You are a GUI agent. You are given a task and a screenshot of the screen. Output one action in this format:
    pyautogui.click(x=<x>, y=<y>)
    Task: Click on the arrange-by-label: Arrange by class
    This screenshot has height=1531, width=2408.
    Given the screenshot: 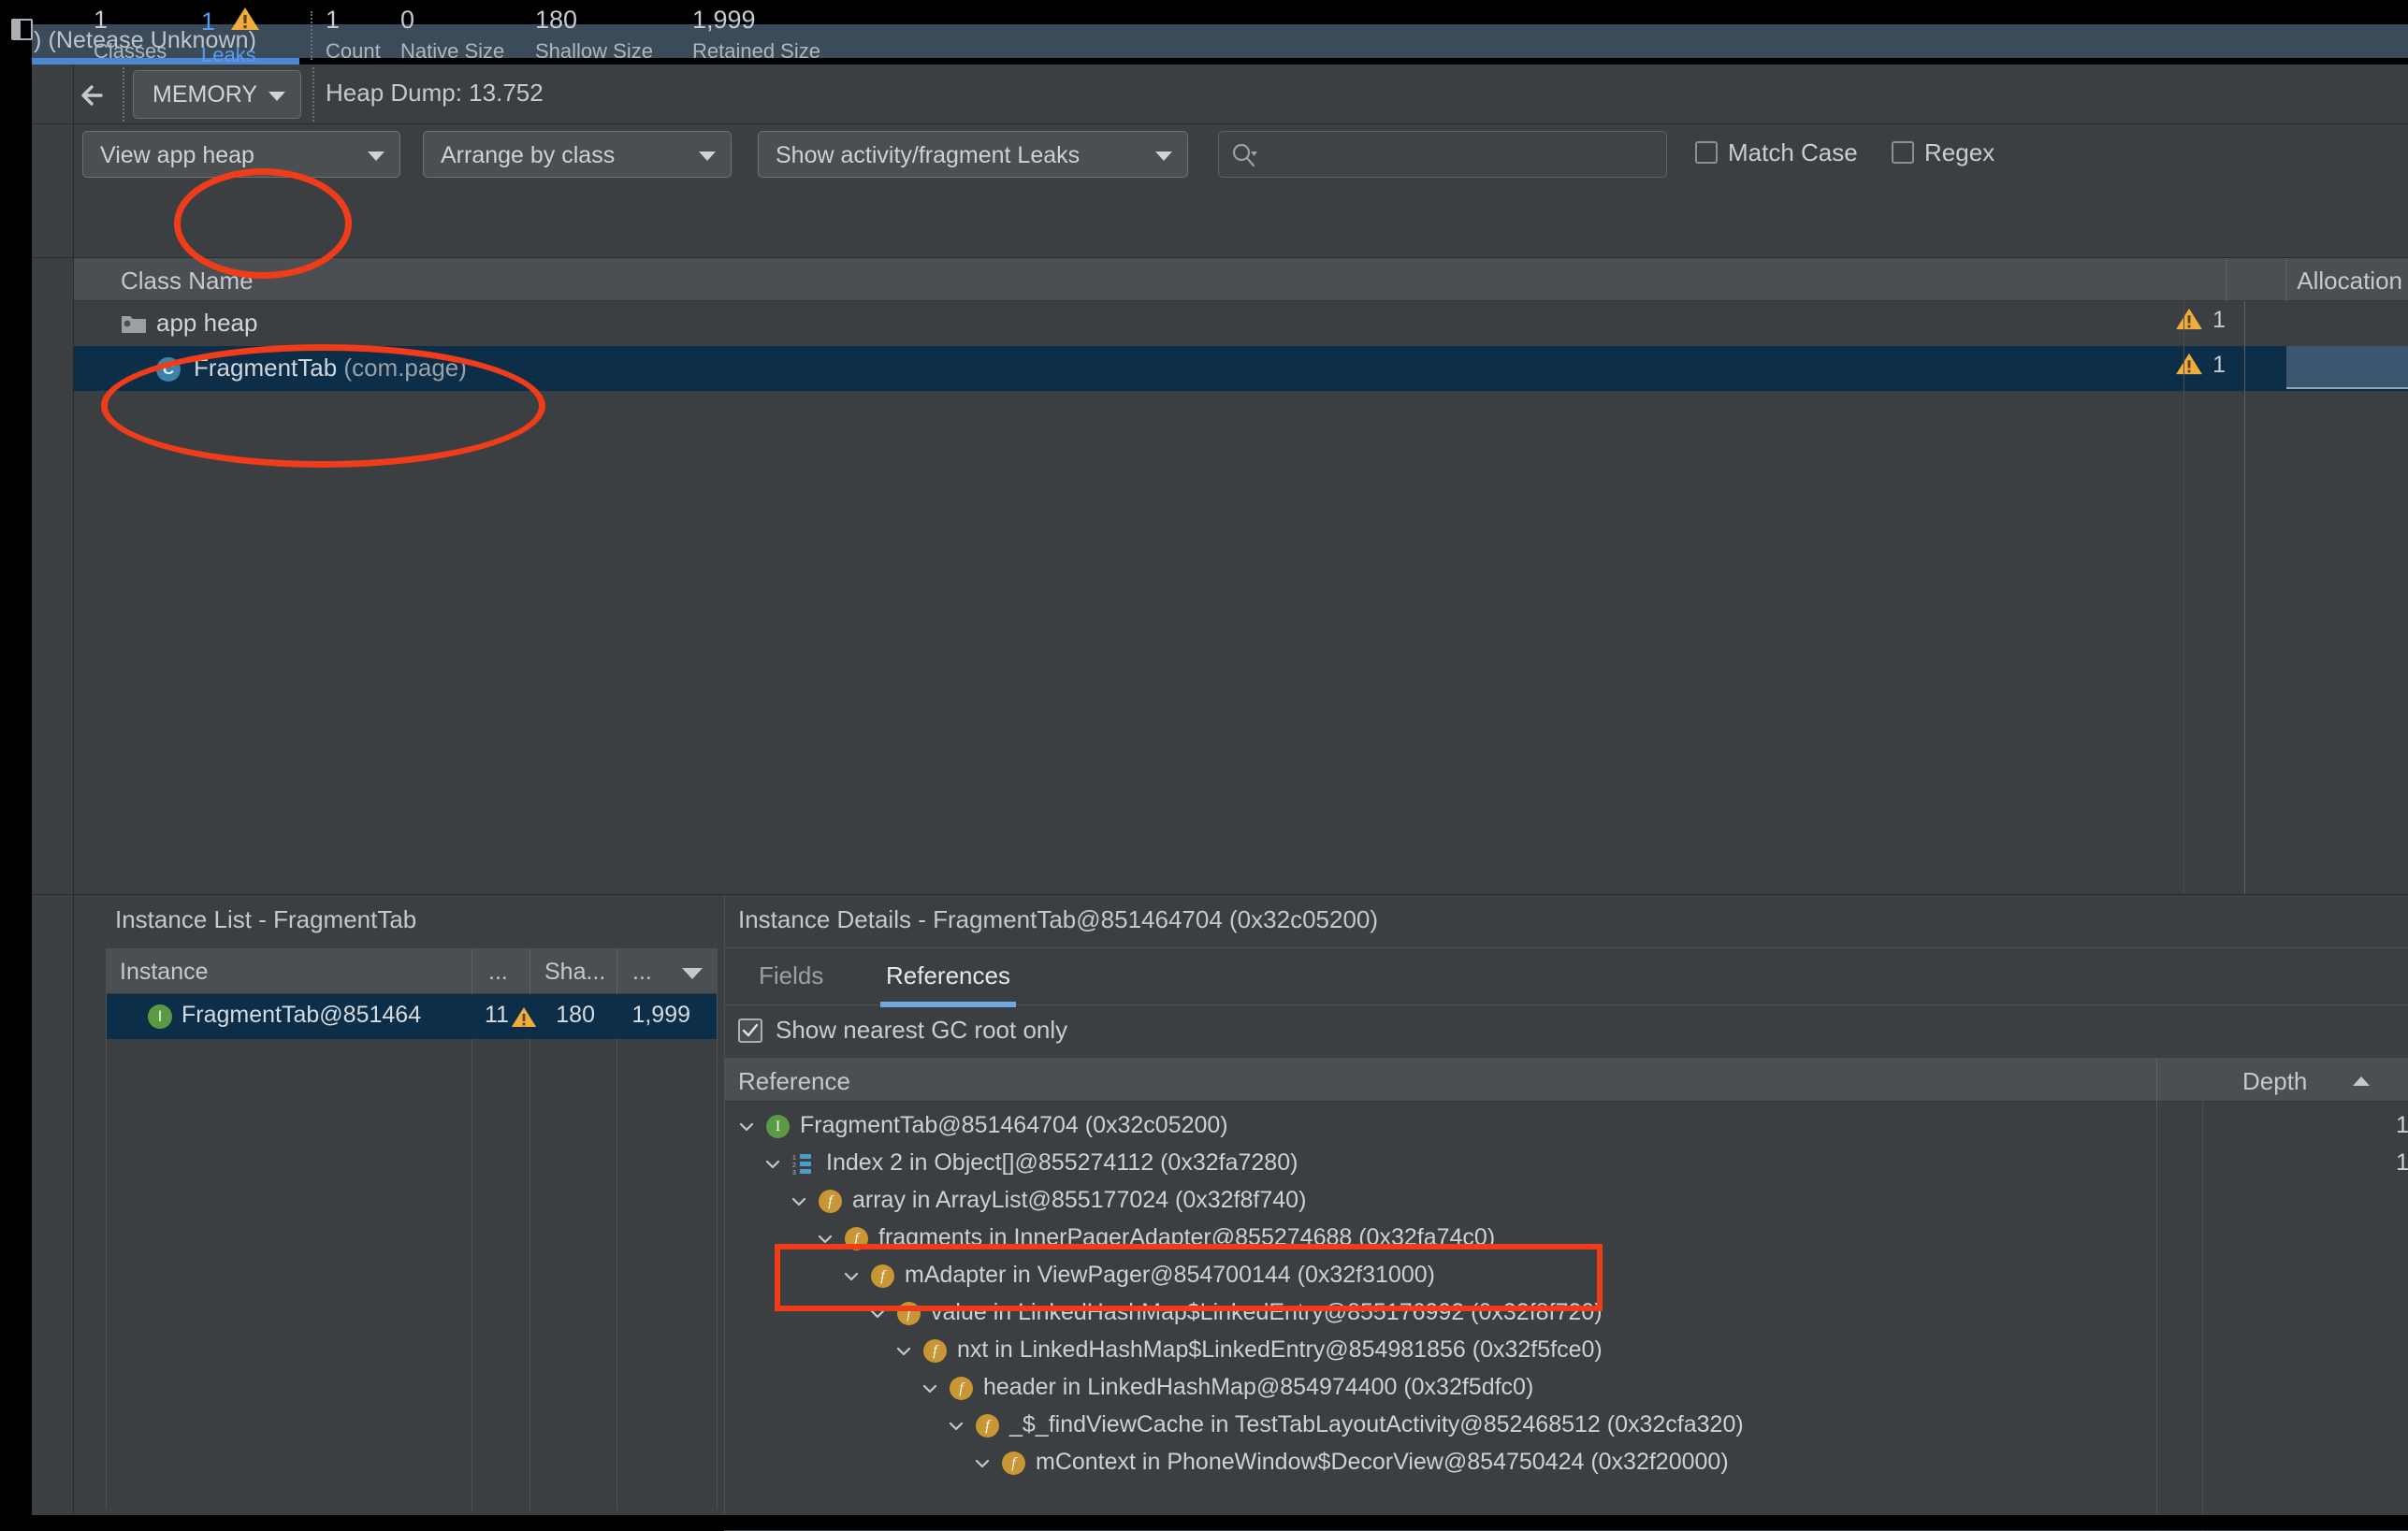 What is the action you would take?
    pyautogui.click(x=529, y=155)
    